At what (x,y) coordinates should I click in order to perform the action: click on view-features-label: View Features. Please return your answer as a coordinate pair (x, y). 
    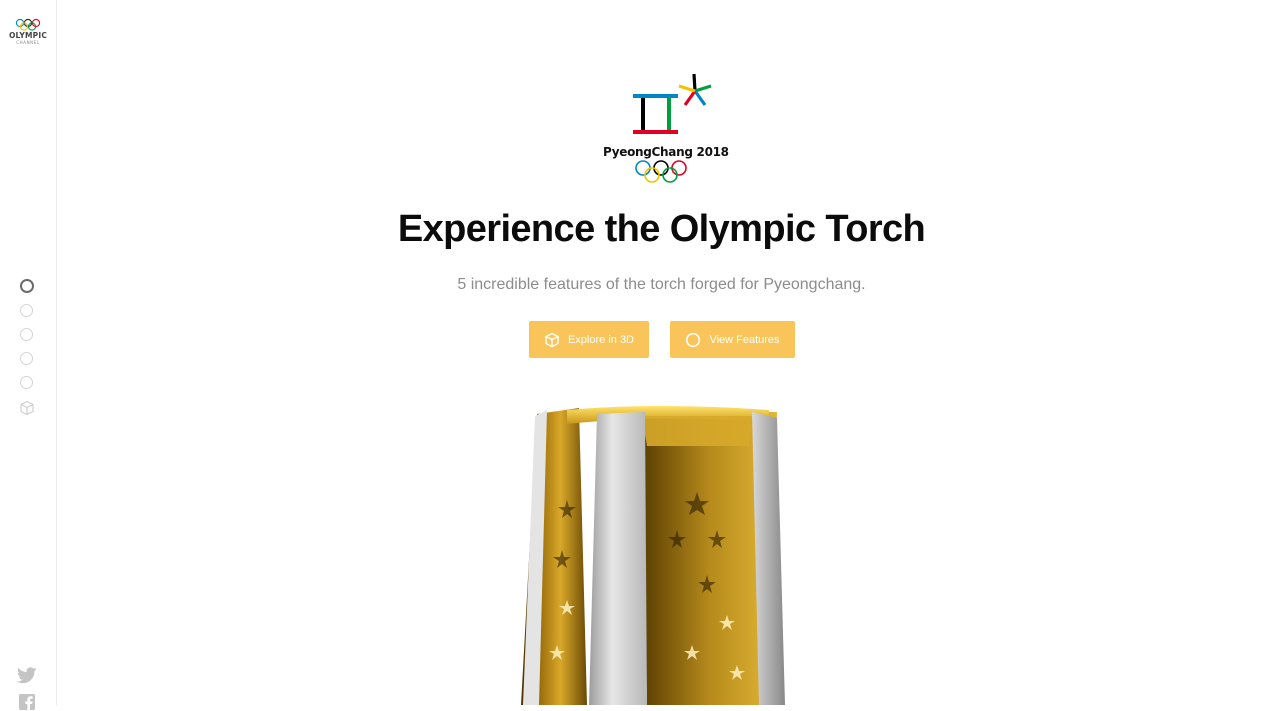
    Looking at the image, I should click on (744, 339).